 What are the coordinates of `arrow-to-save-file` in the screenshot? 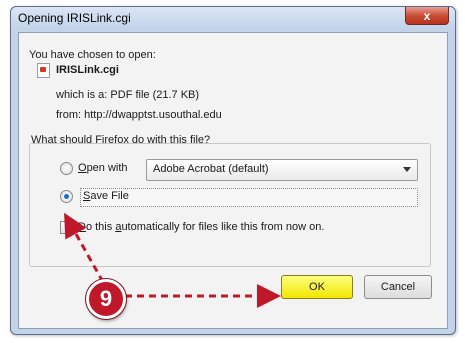 It's located at (84, 247).